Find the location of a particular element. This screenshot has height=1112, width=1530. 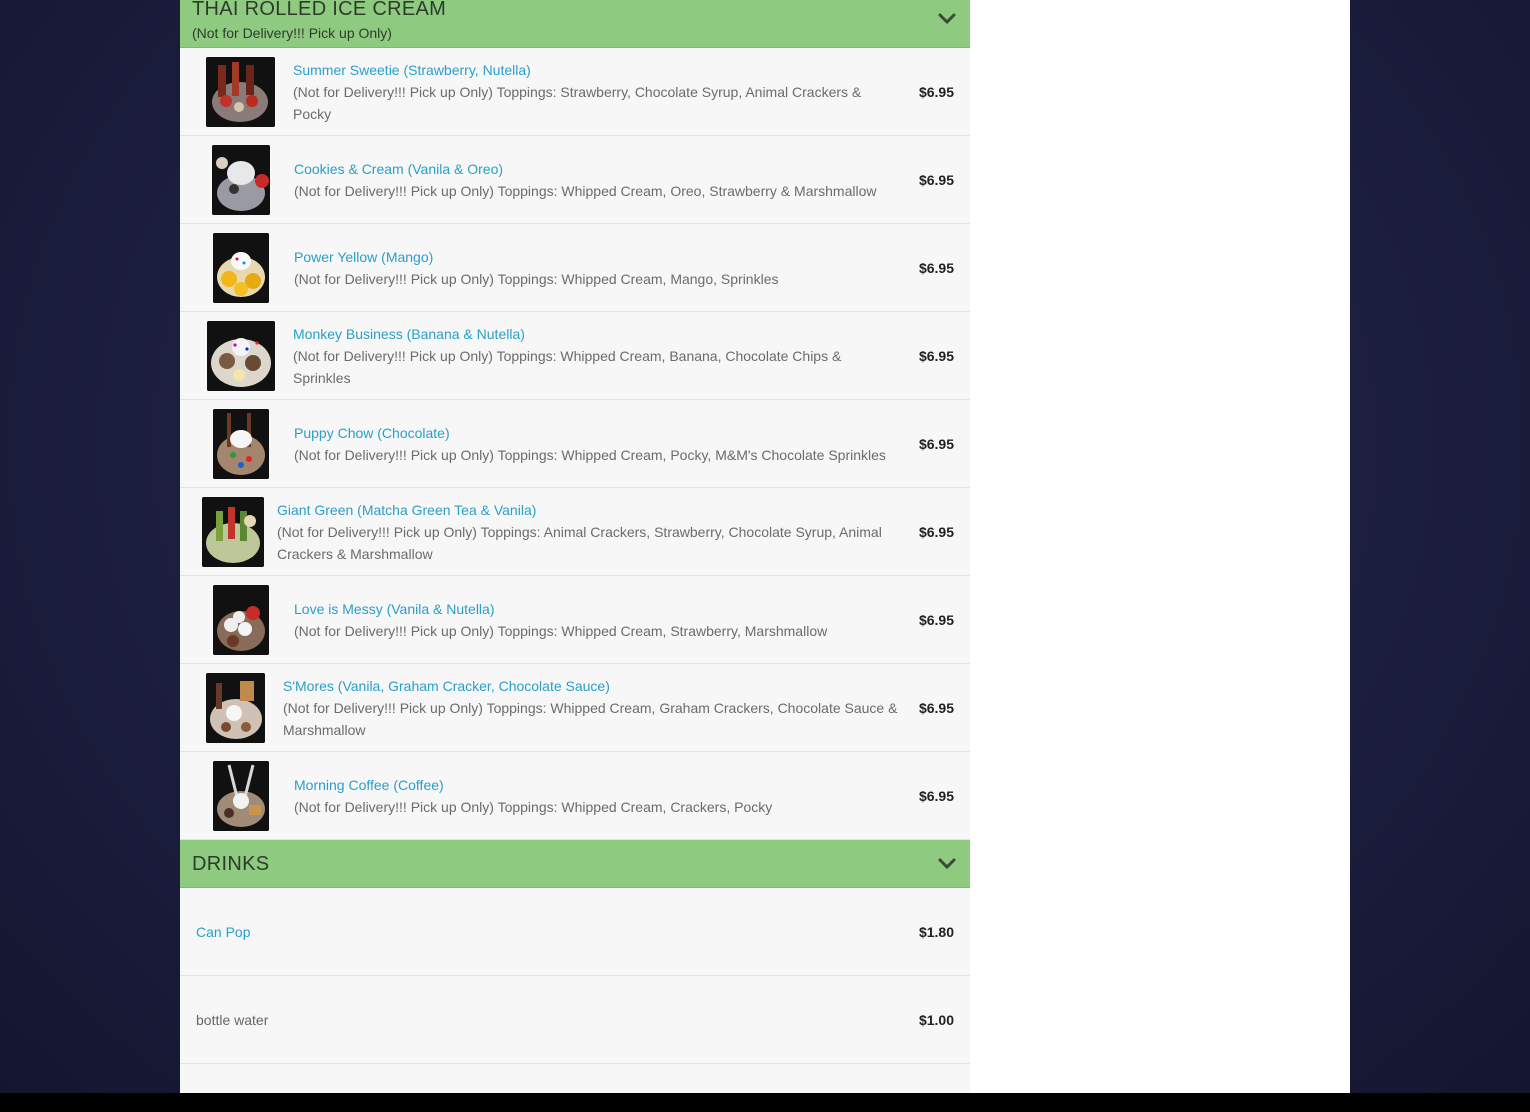

menu-item: Can Pop $1.80 is located at coordinates (575, 932).